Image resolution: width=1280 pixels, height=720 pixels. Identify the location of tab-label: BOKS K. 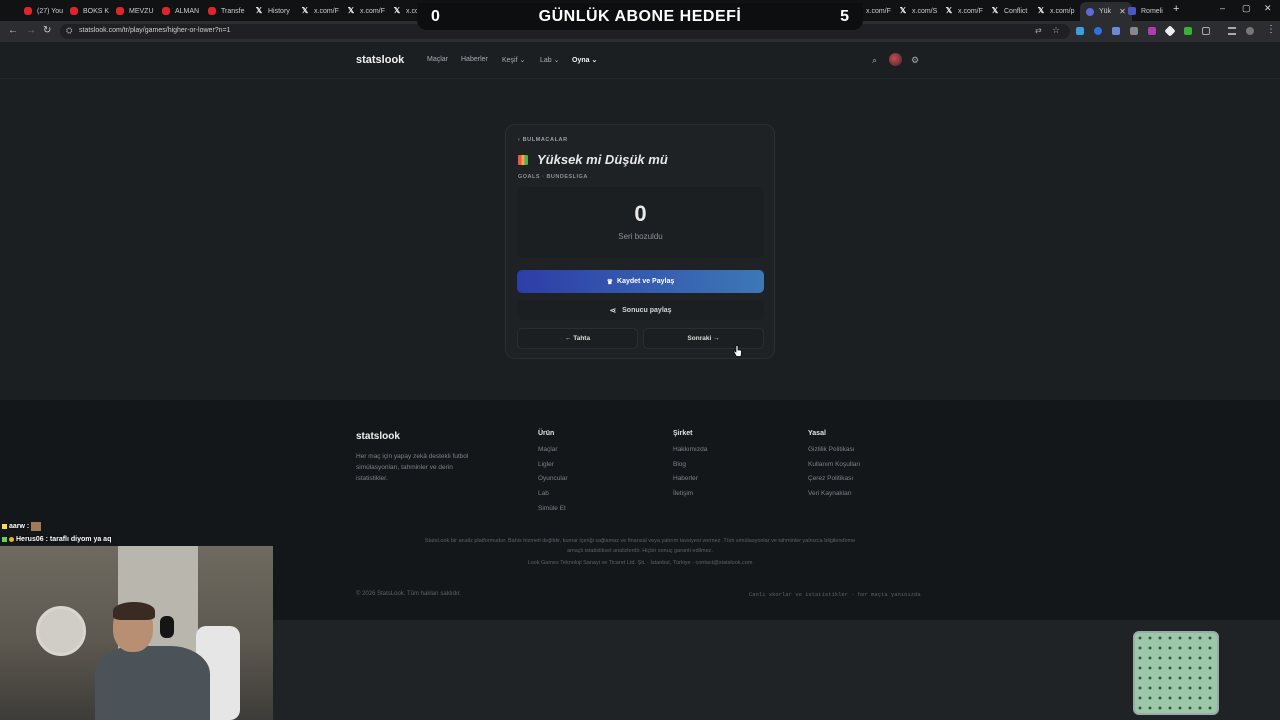
(96, 11).